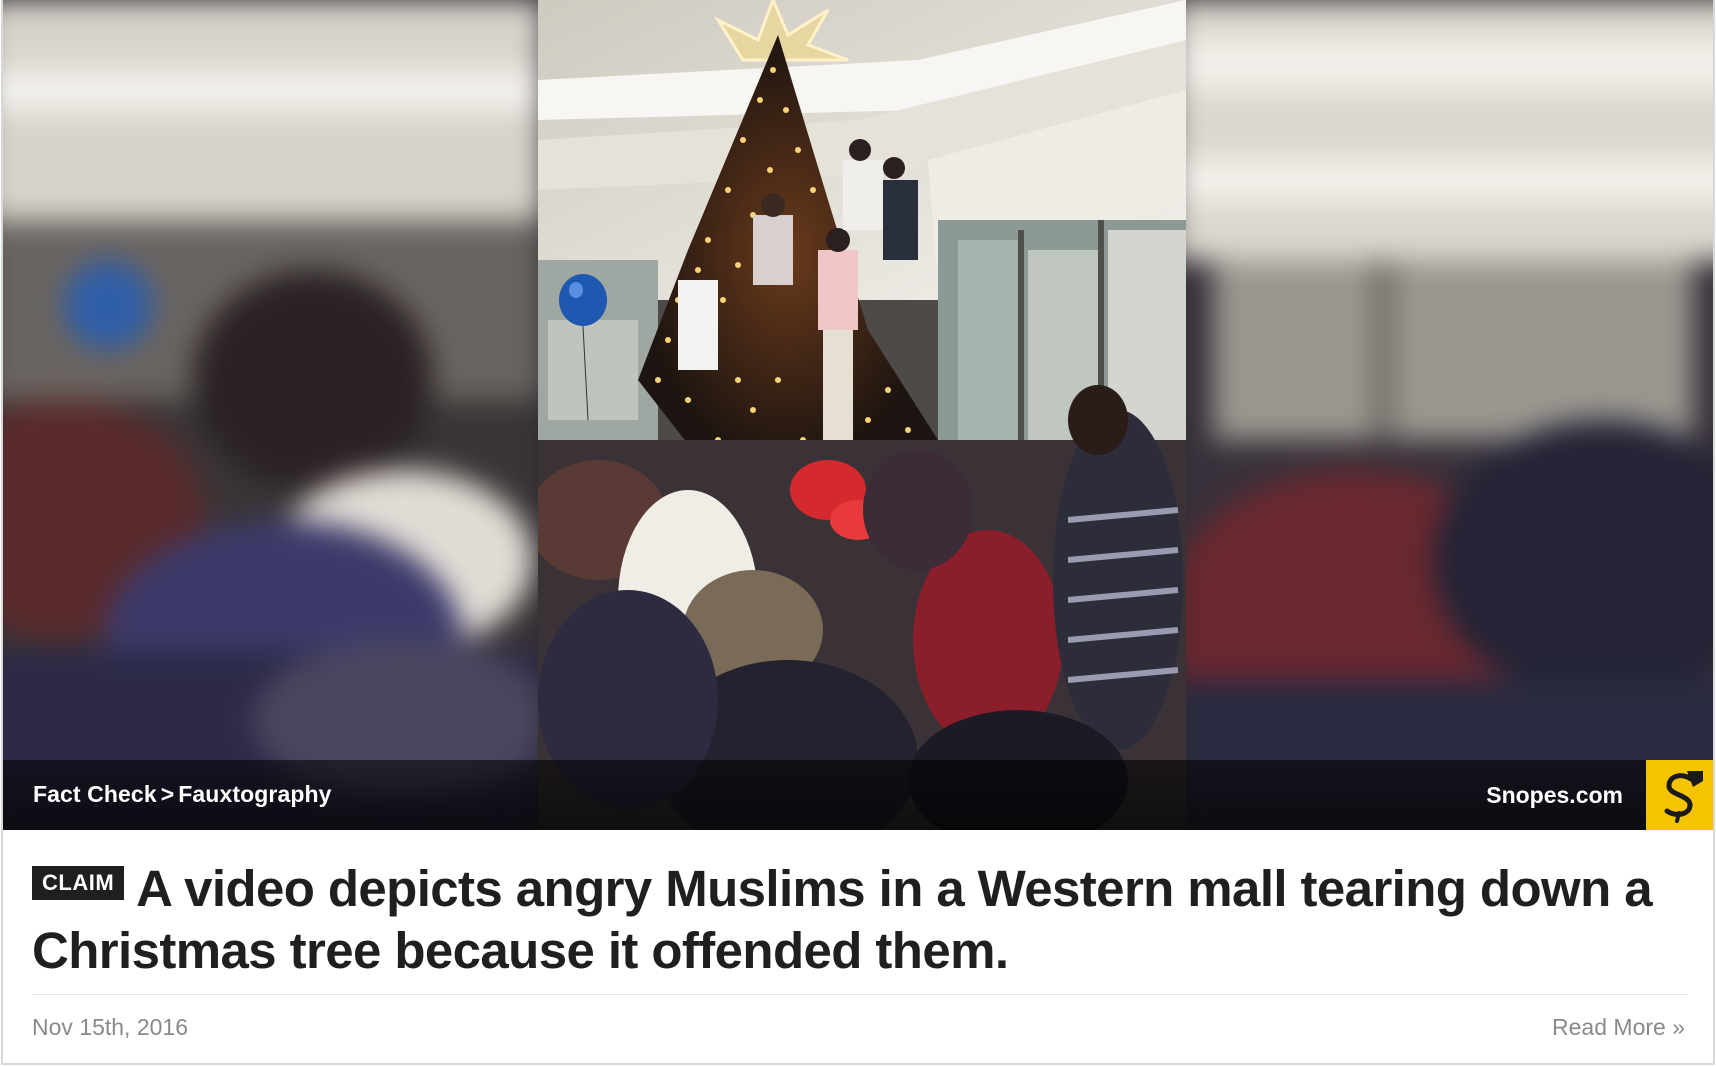 This screenshot has height=1066, width=1716. What do you see at coordinates (110, 1027) in the screenshot?
I see `publish-date: Nov 15th, 2016` at bounding box center [110, 1027].